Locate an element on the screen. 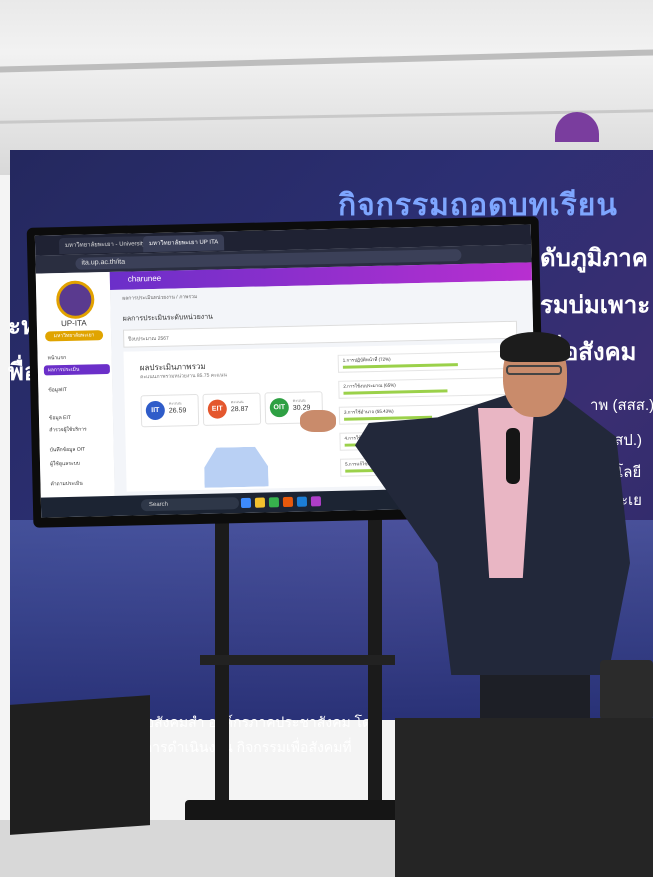 The width and height of the screenshot is (653, 877). banner-line: ดับภูมิภาค is located at coordinates (594, 258).